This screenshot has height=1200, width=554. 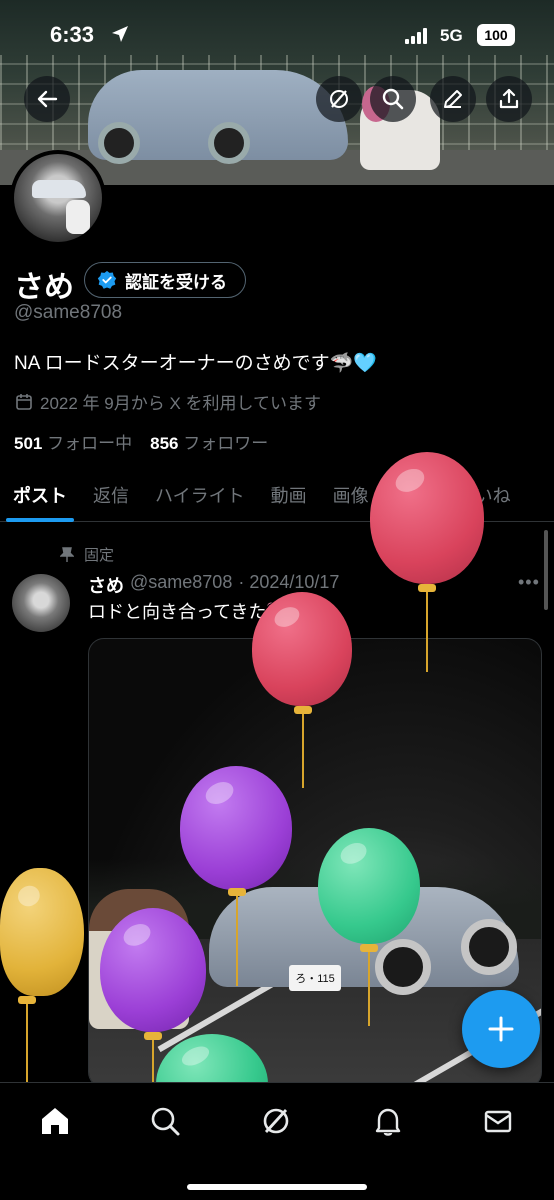 What do you see at coordinates (546, 570) in the screenshot?
I see `scrollbar` at bounding box center [546, 570].